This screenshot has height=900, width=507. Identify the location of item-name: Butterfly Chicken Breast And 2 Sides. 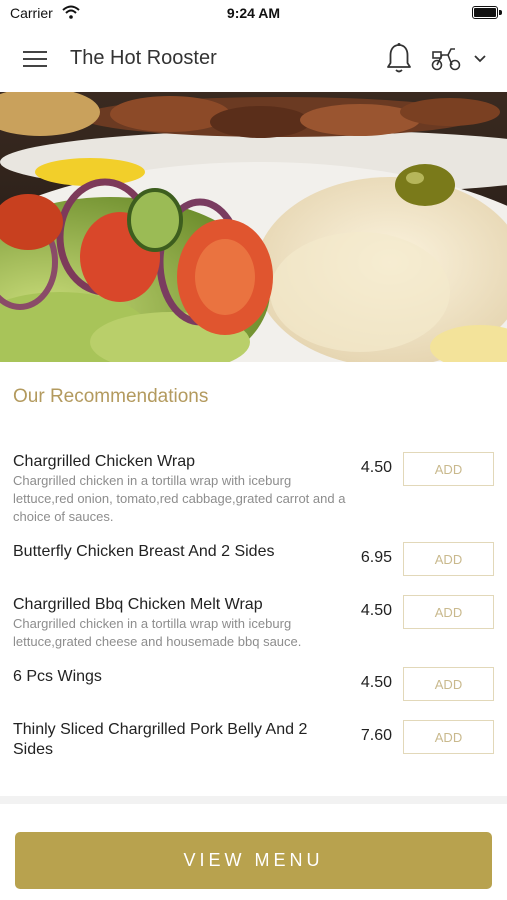
(144, 551).